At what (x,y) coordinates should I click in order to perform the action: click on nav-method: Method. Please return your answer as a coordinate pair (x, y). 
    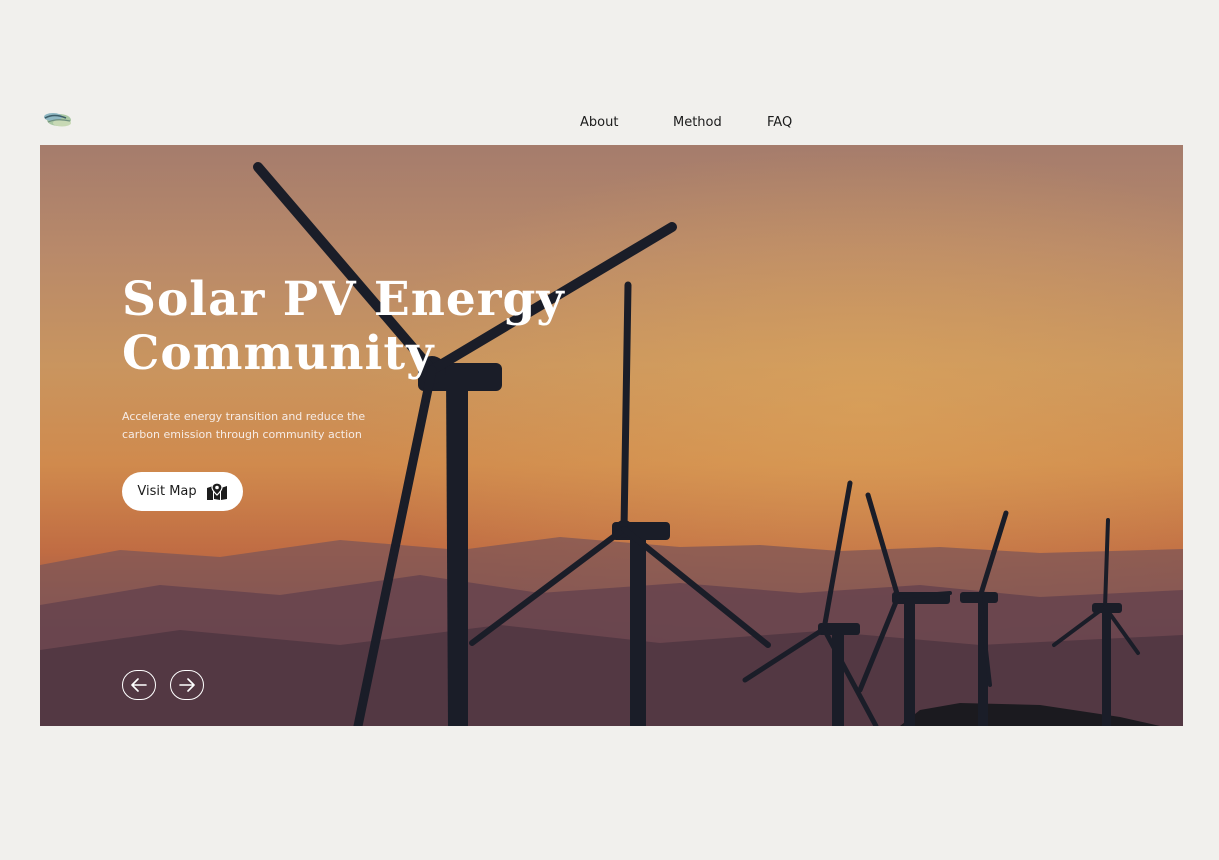
    Looking at the image, I should click on (697, 122).